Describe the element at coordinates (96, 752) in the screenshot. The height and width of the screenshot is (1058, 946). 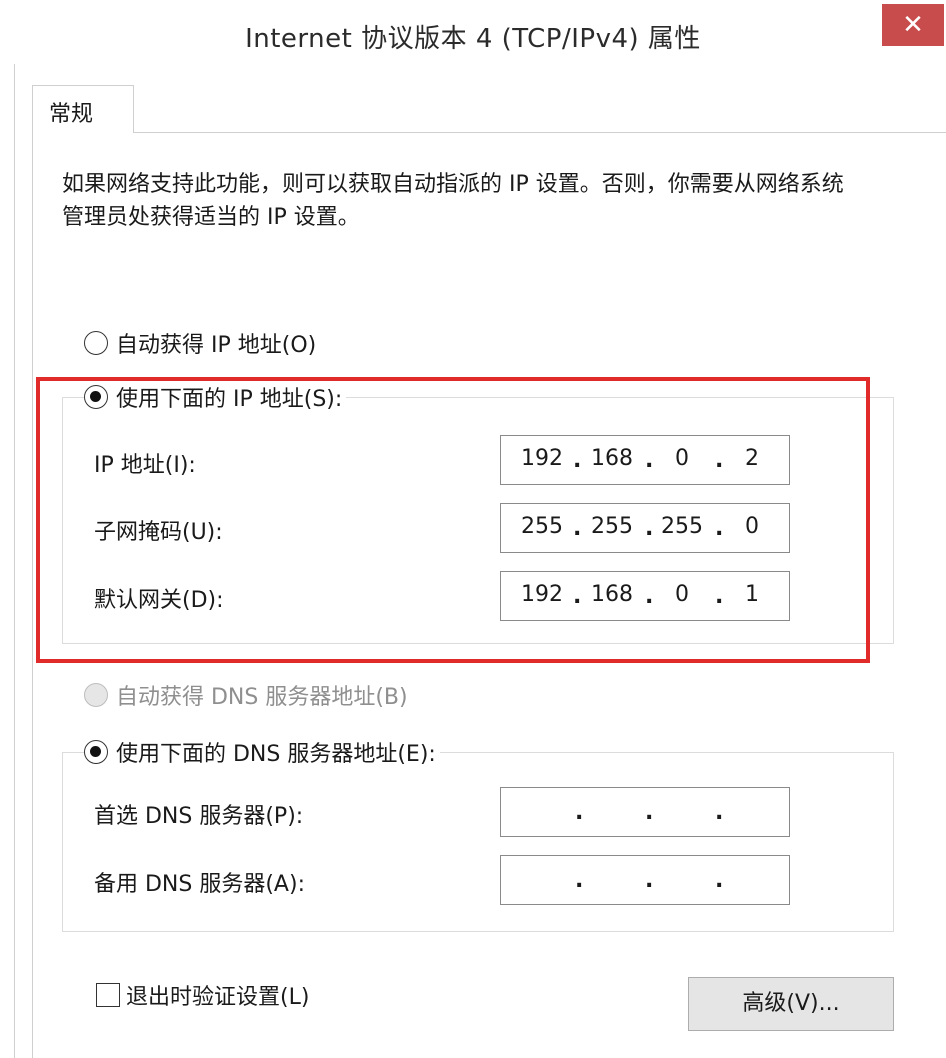
I see `manual-dns-radio` at that location.